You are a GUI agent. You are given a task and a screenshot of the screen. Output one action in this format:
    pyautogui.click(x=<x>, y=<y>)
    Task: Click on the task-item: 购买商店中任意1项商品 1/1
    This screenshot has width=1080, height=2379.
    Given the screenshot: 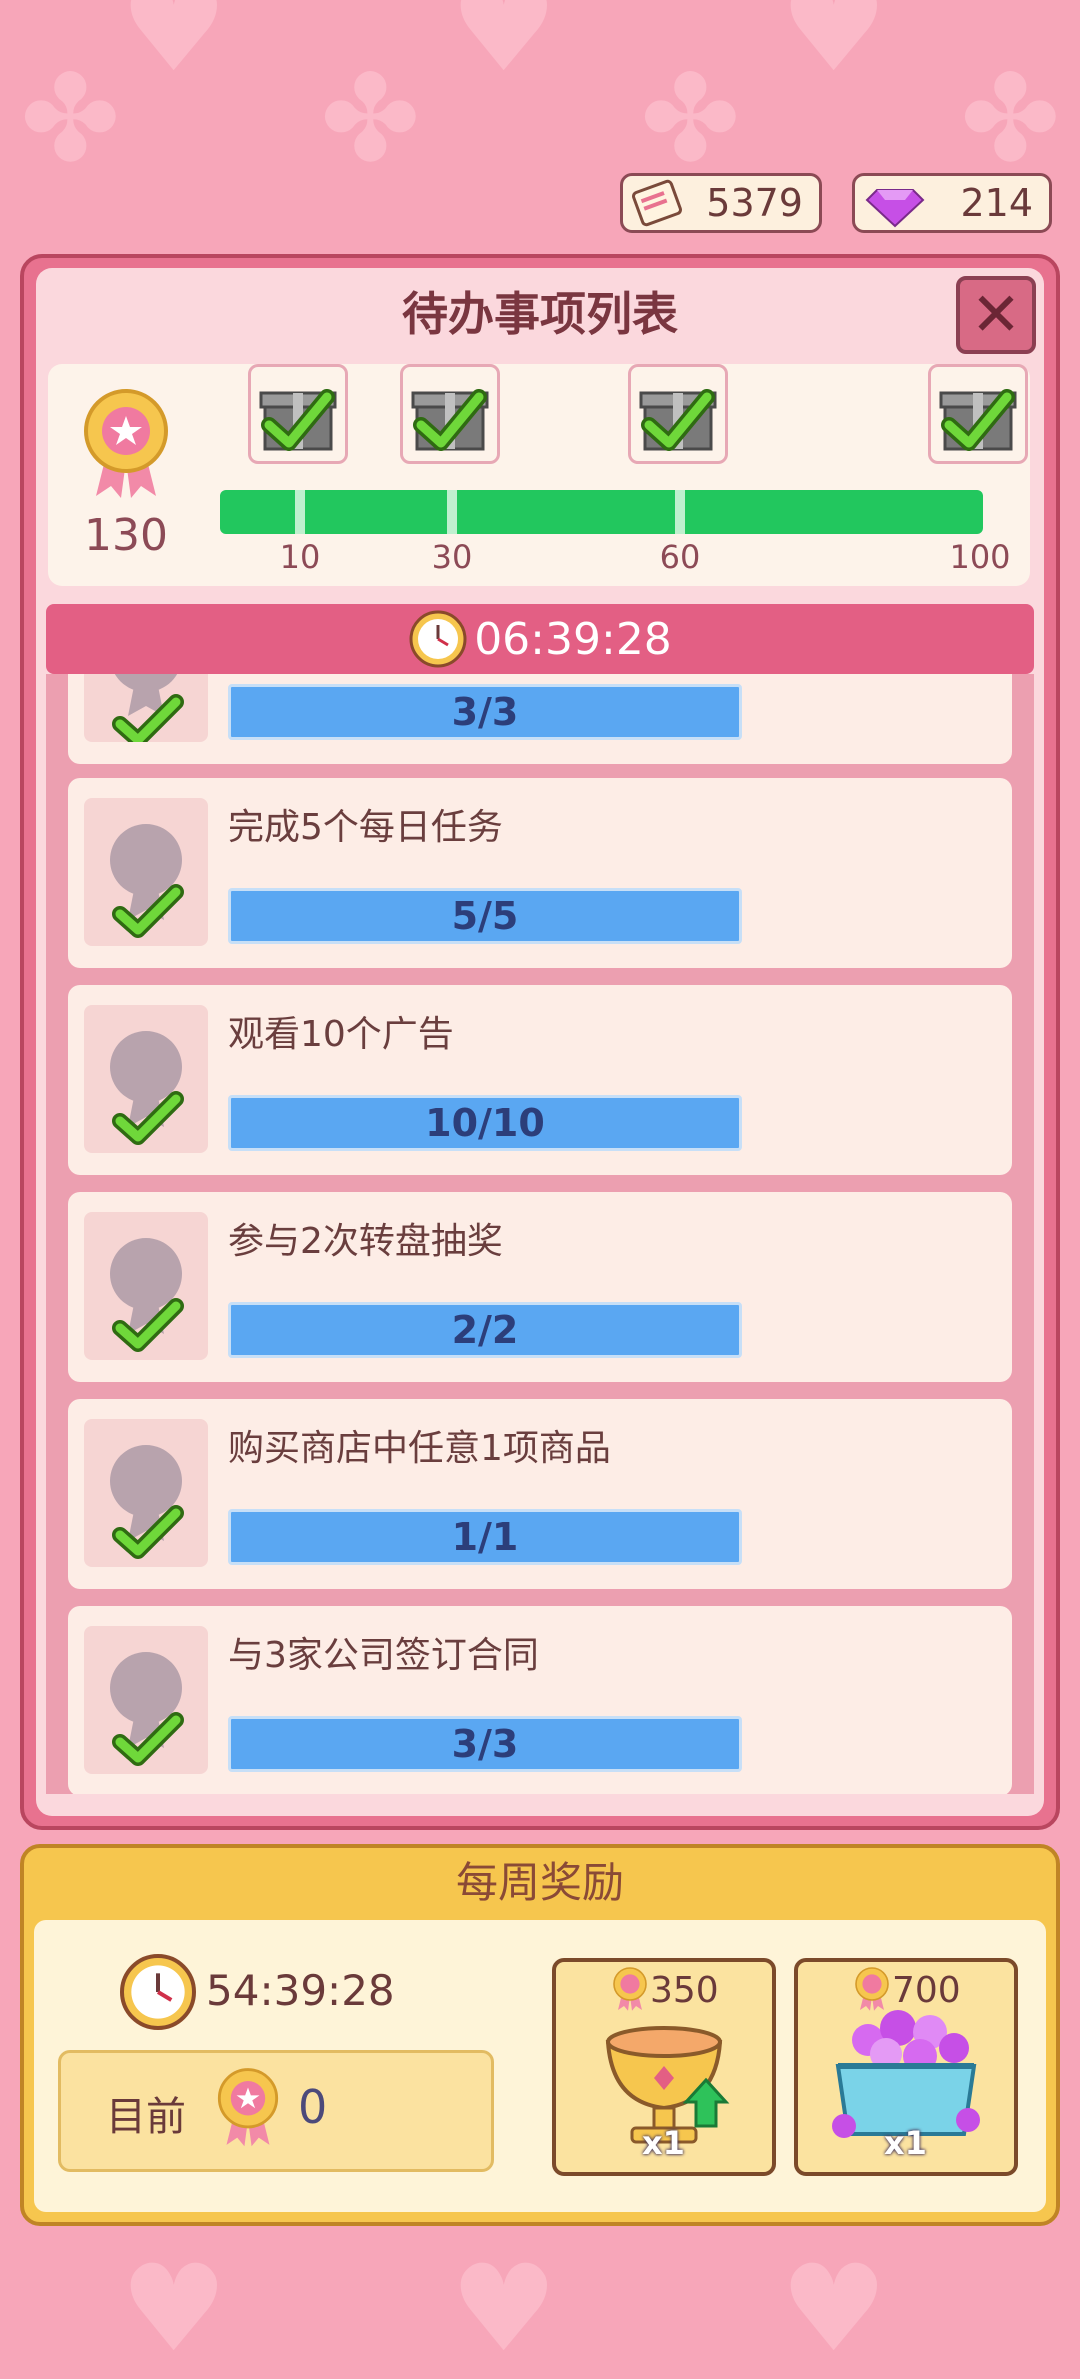 What is the action you would take?
    pyautogui.click(x=540, y=1494)
    